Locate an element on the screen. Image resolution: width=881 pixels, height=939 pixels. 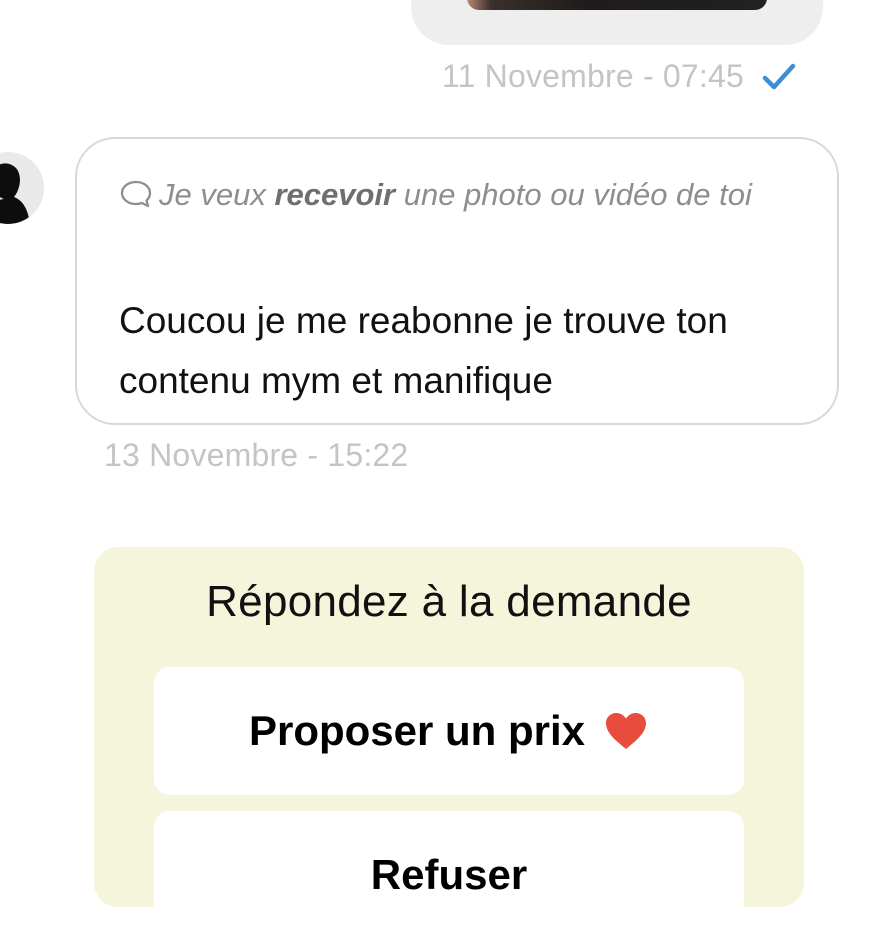
refuse-button: Refuser is located at coordinates (449, 875).